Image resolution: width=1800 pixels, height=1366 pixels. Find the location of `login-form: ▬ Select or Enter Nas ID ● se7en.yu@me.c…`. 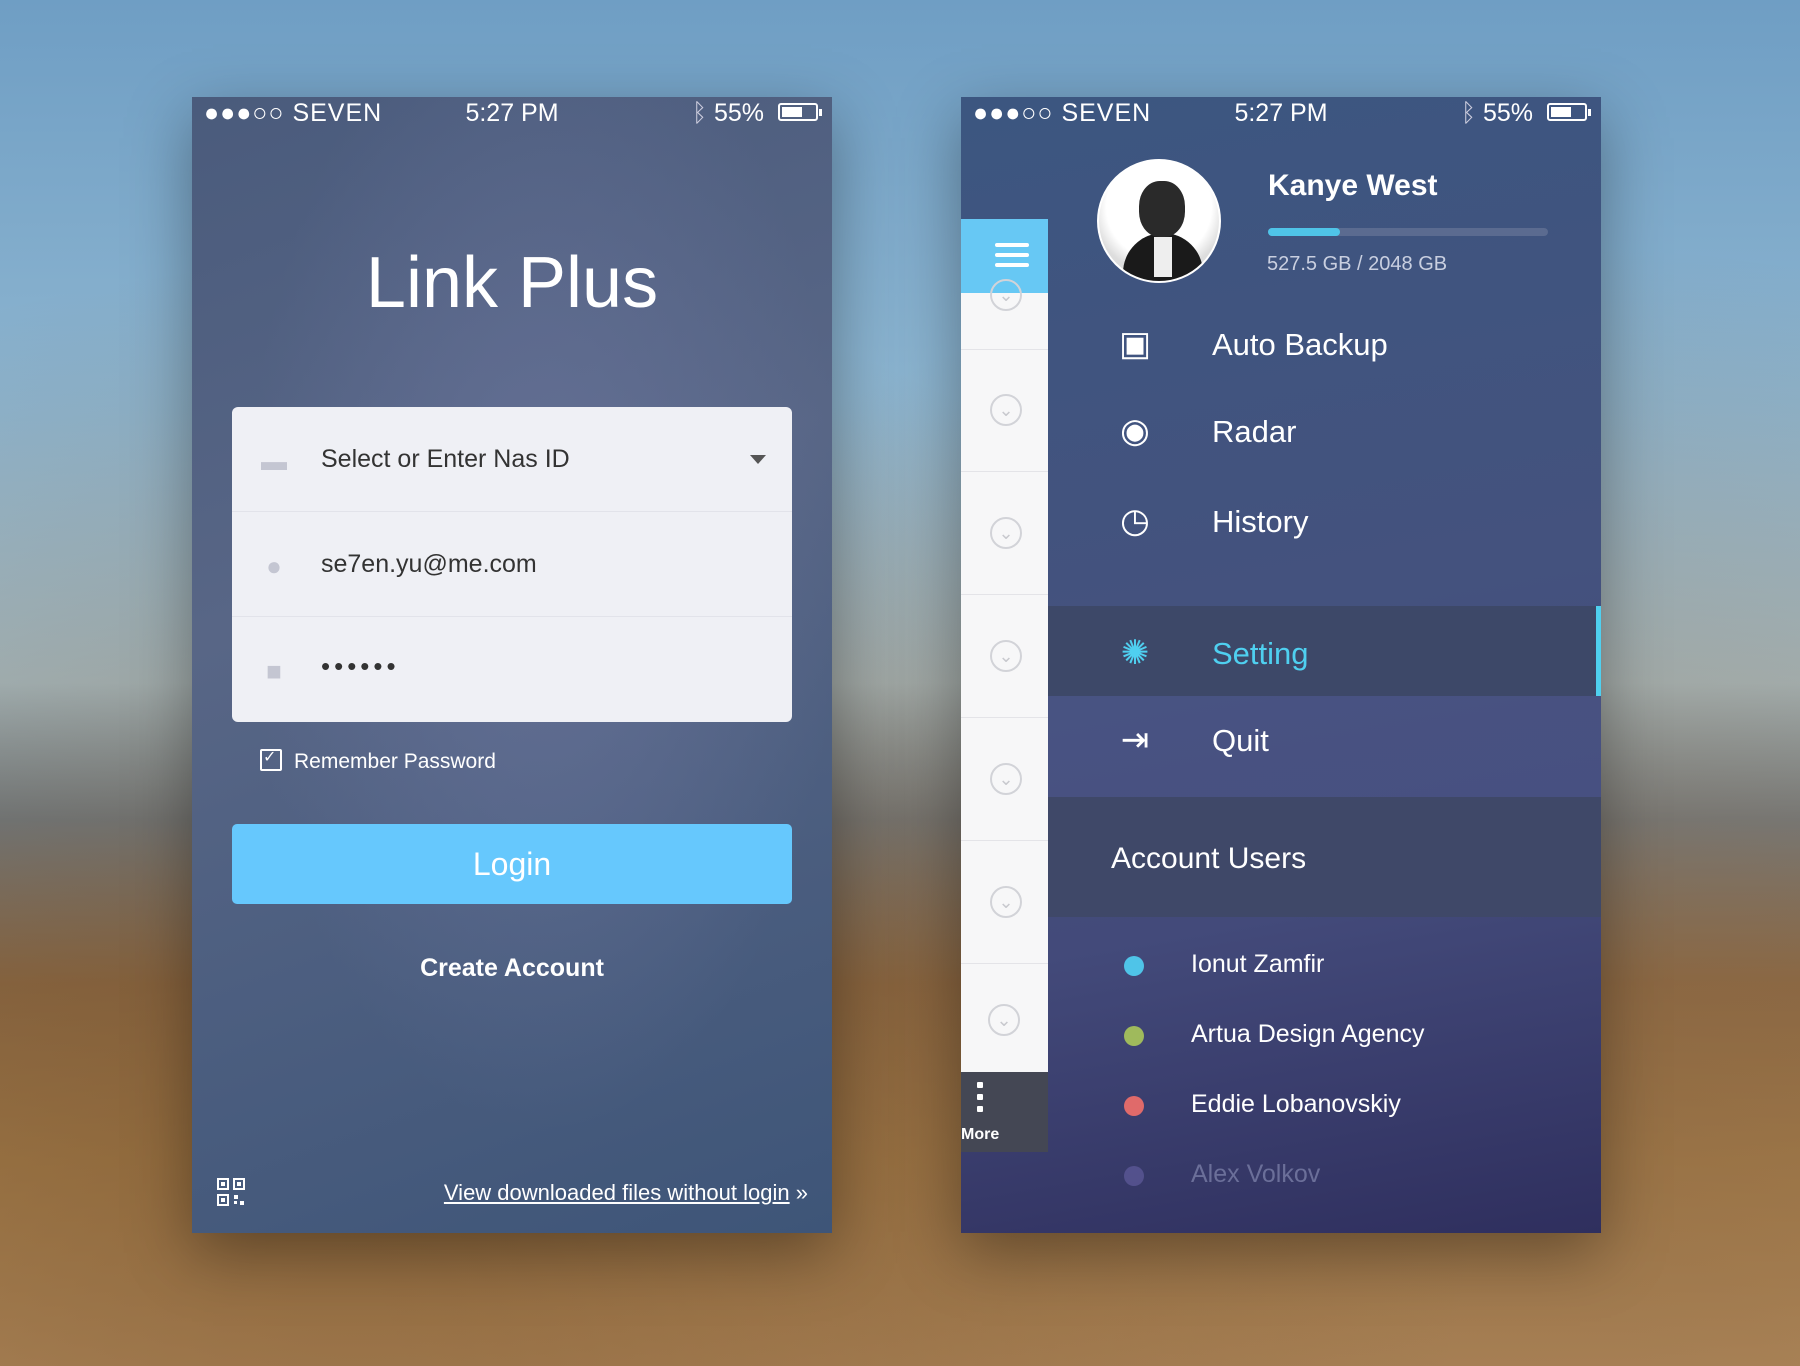

login-form: ▬ Select or Enter Nas ID ● se7en.yu@me.c… is located at coordinates (512, 564).